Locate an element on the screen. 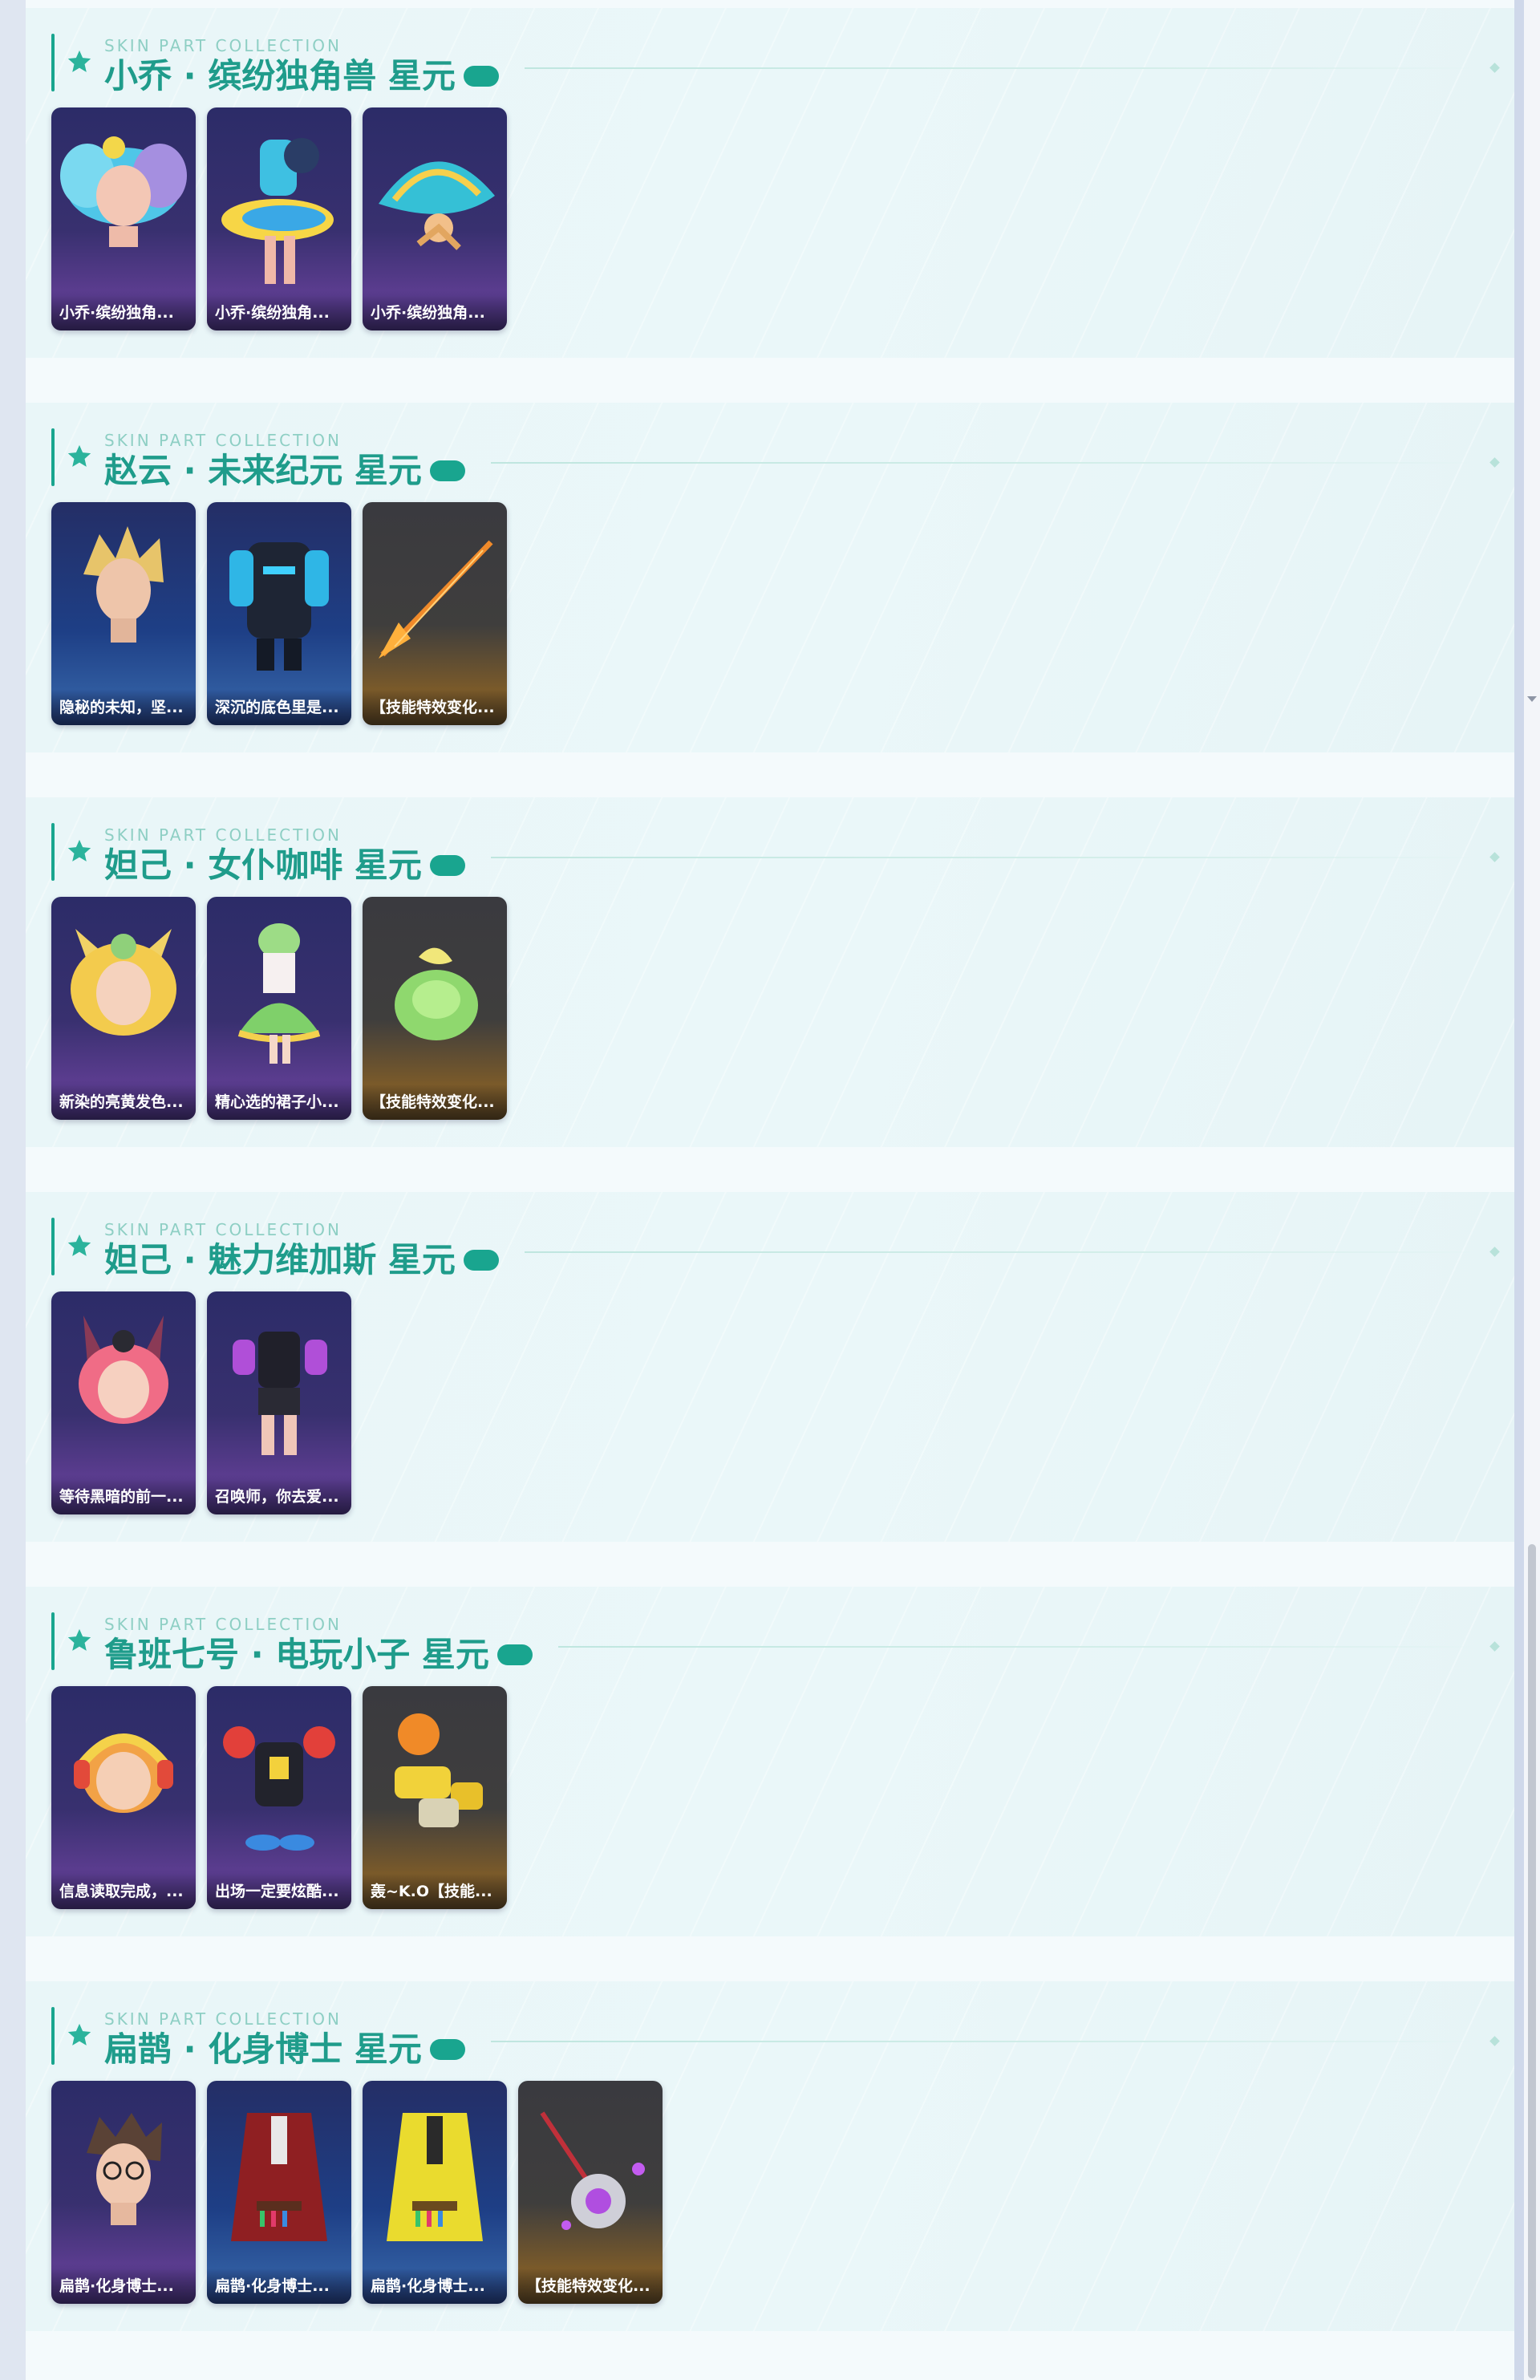 Image resolution: width=1540 pixels, height=2380 pixels. fan-weapon-icon is located at coordinates (437, 206).